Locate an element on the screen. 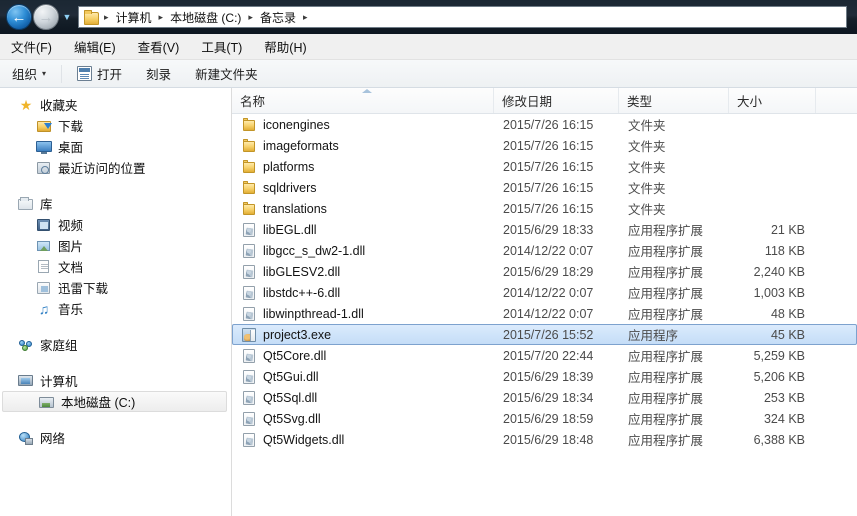 This screenshot has height=516, width=857. sidebar-item-recent: 最近访问的位置 is located at coordinates (115, 167).